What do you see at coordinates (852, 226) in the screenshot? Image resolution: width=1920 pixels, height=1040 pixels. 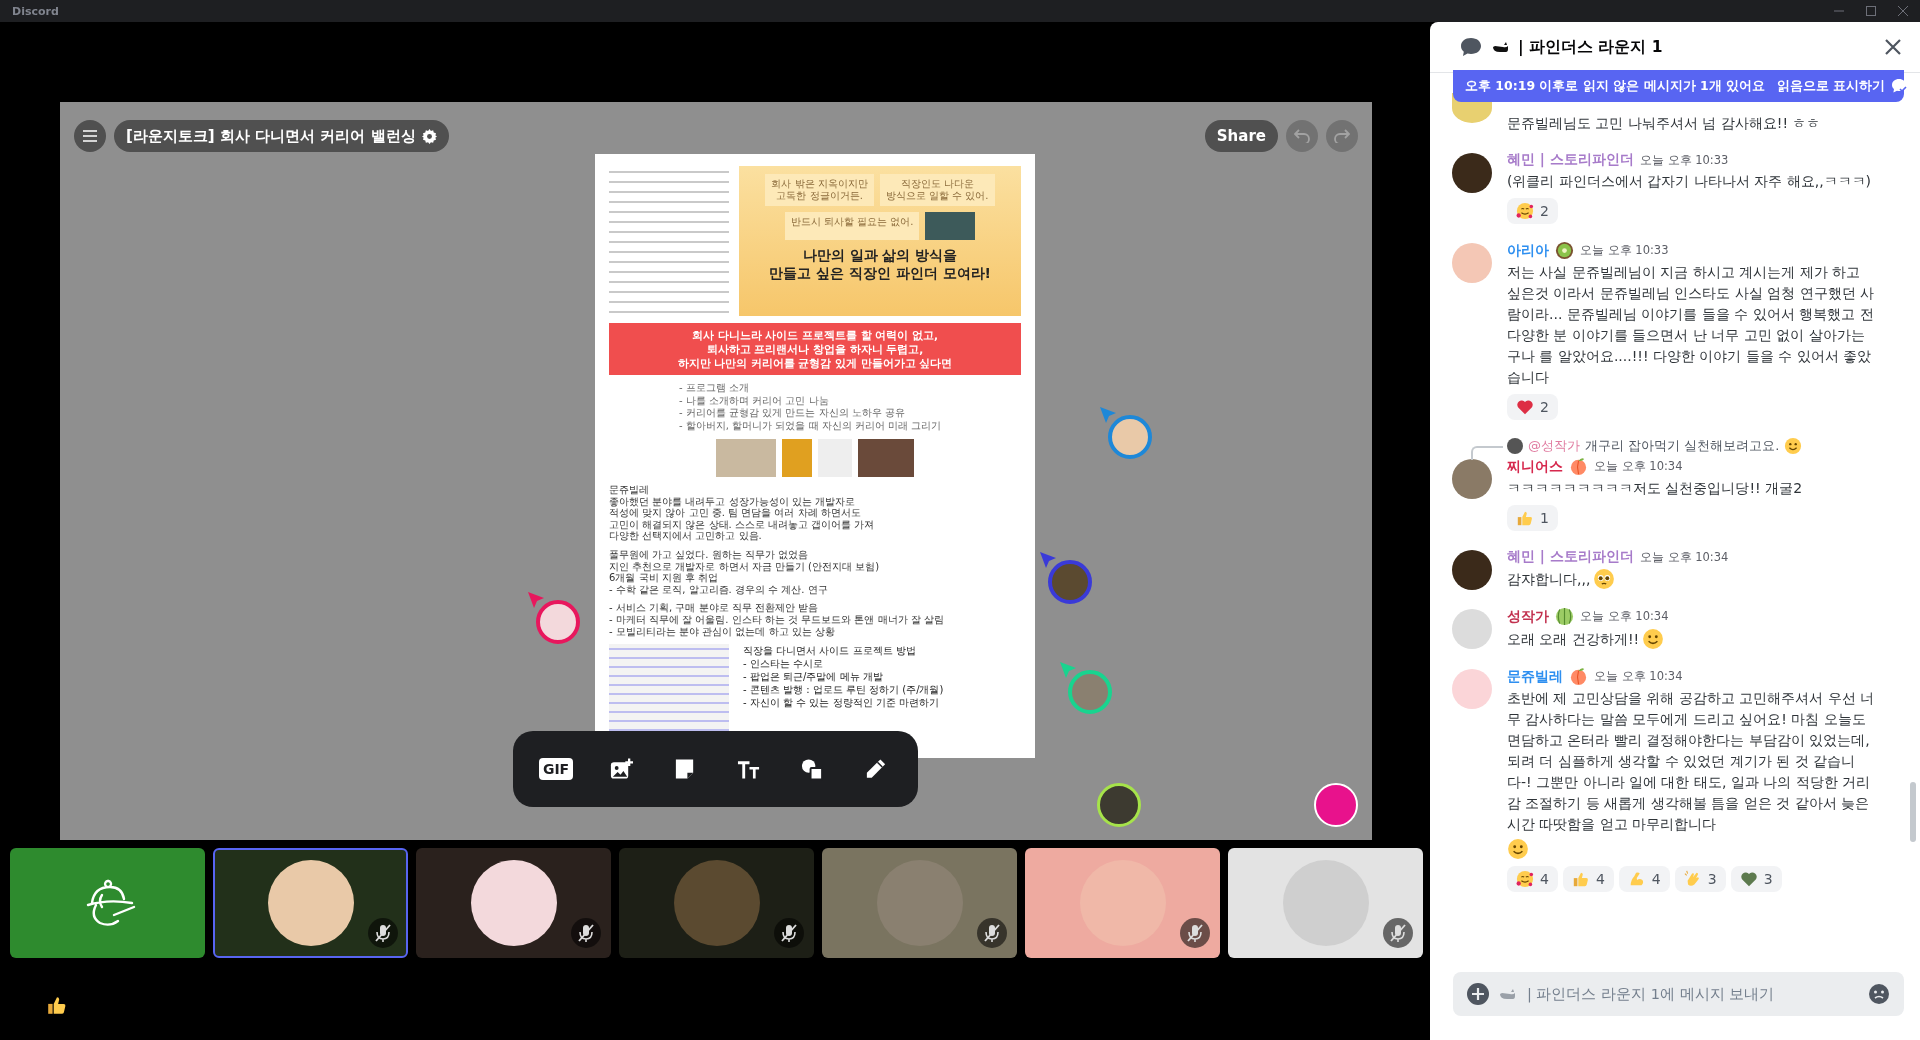 I see `speech-bubble: 반드시 퇴사할 필요는 없어.` at bounding box center [852, 226].